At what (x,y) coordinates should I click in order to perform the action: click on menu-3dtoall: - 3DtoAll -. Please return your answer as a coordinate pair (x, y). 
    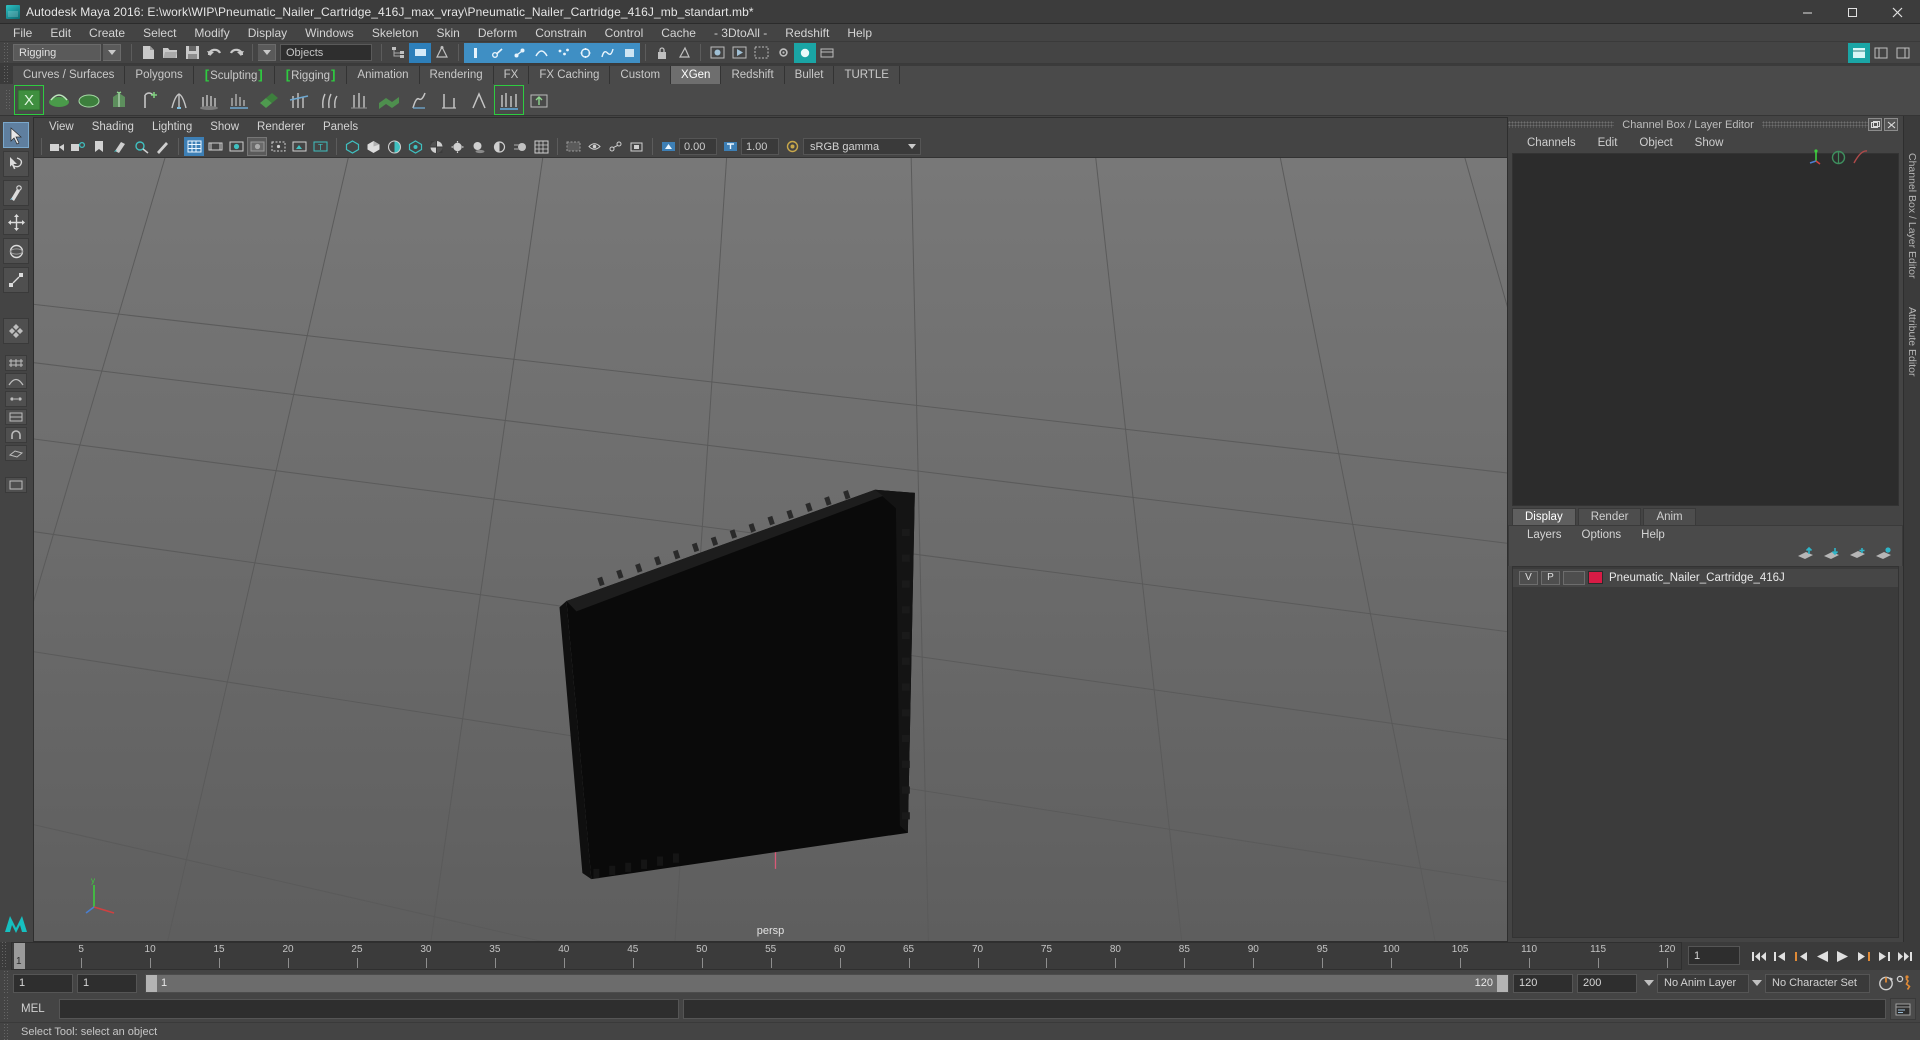
    Looking at the image, I should click on (740, 33).